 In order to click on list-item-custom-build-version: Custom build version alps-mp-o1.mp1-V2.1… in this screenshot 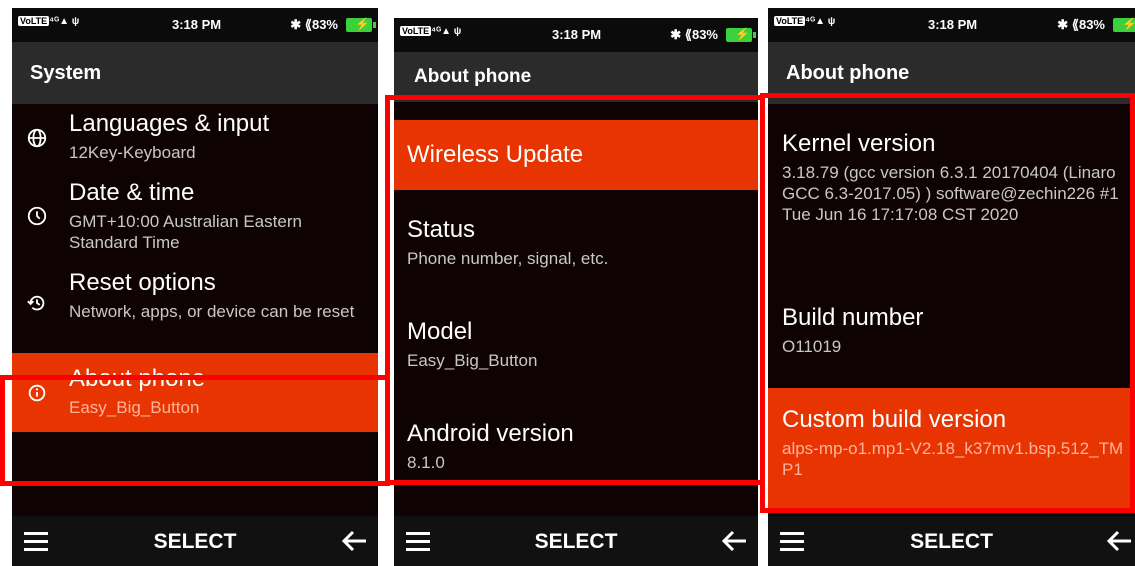, I will do `click(951, 450)`.